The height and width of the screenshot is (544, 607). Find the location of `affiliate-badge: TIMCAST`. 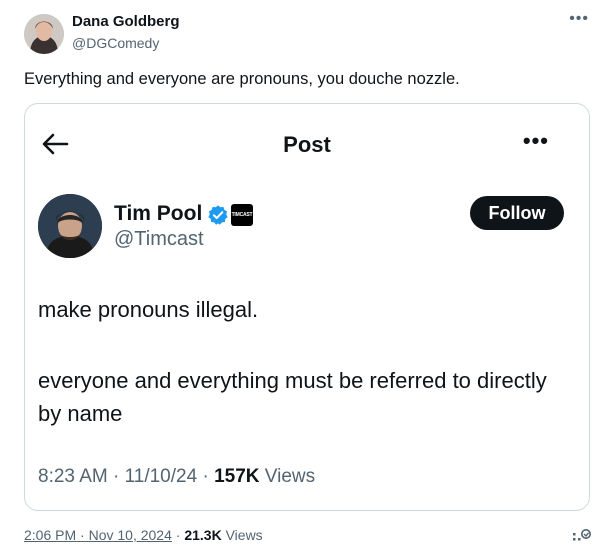

affiliate-badge: TIMCAST is located at coordinates (242, 215).